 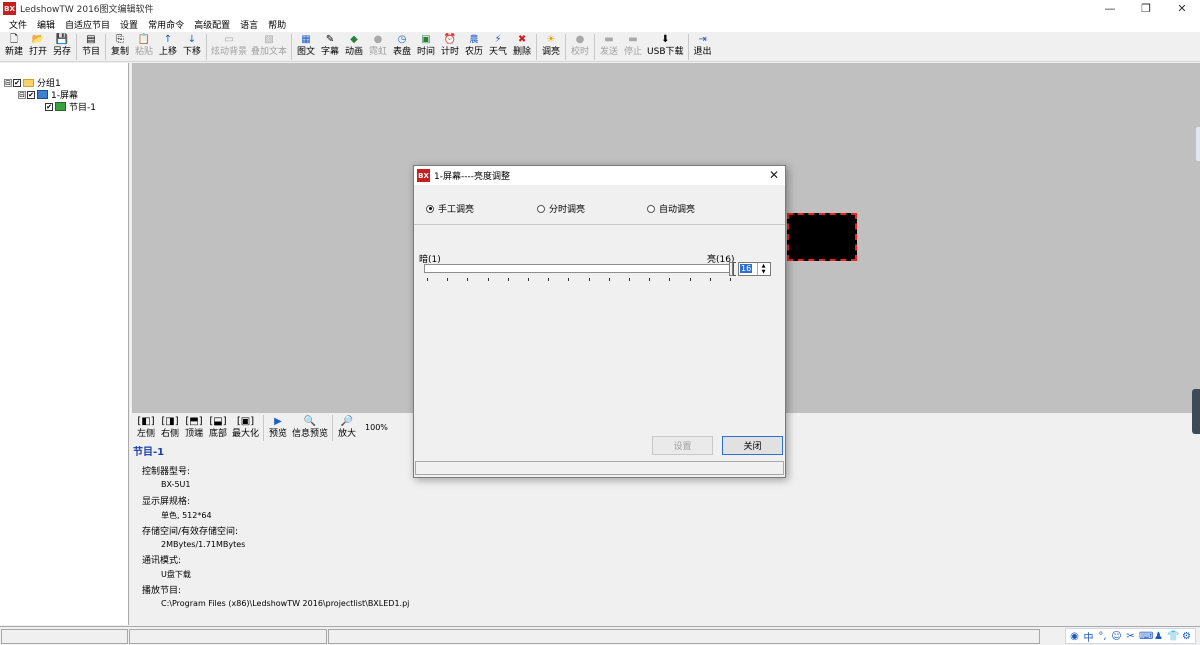 I want to click on animation-button: ◆ 动画, so click(x=354, y=45).